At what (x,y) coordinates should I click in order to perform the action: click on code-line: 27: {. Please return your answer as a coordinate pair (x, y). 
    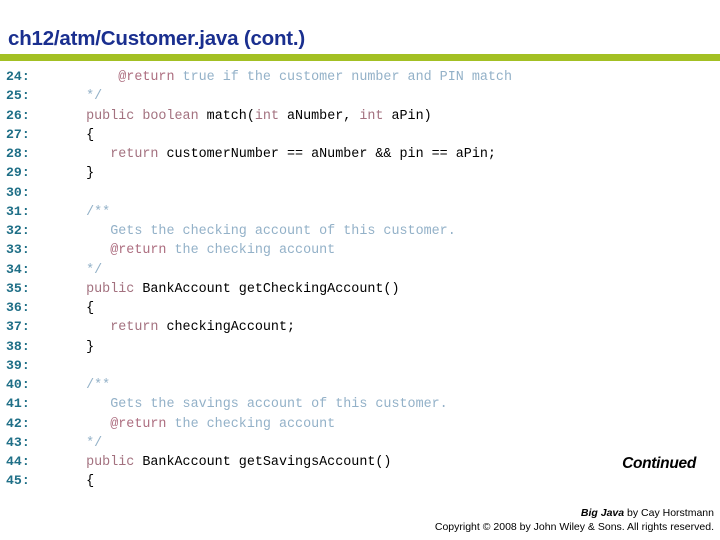
    Looking at the image, I should click on (360, 134).